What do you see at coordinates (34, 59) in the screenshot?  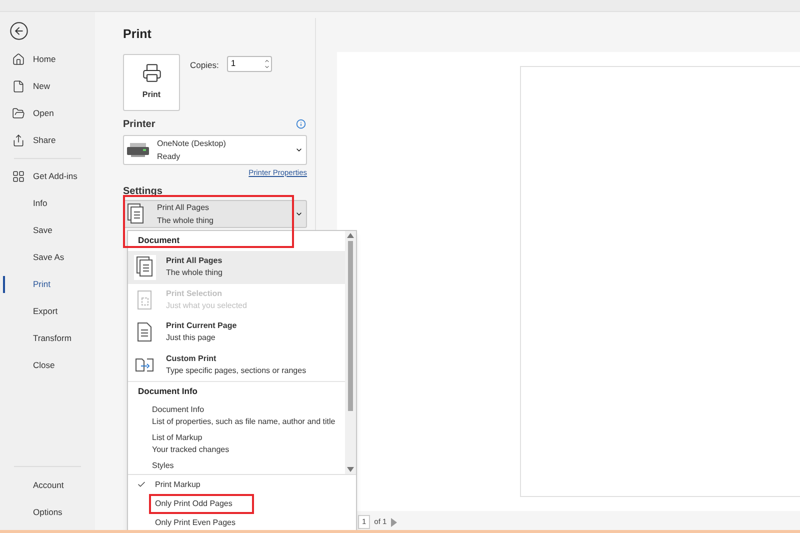 I see `nav-item: Home` at bounding box center [34, 59].